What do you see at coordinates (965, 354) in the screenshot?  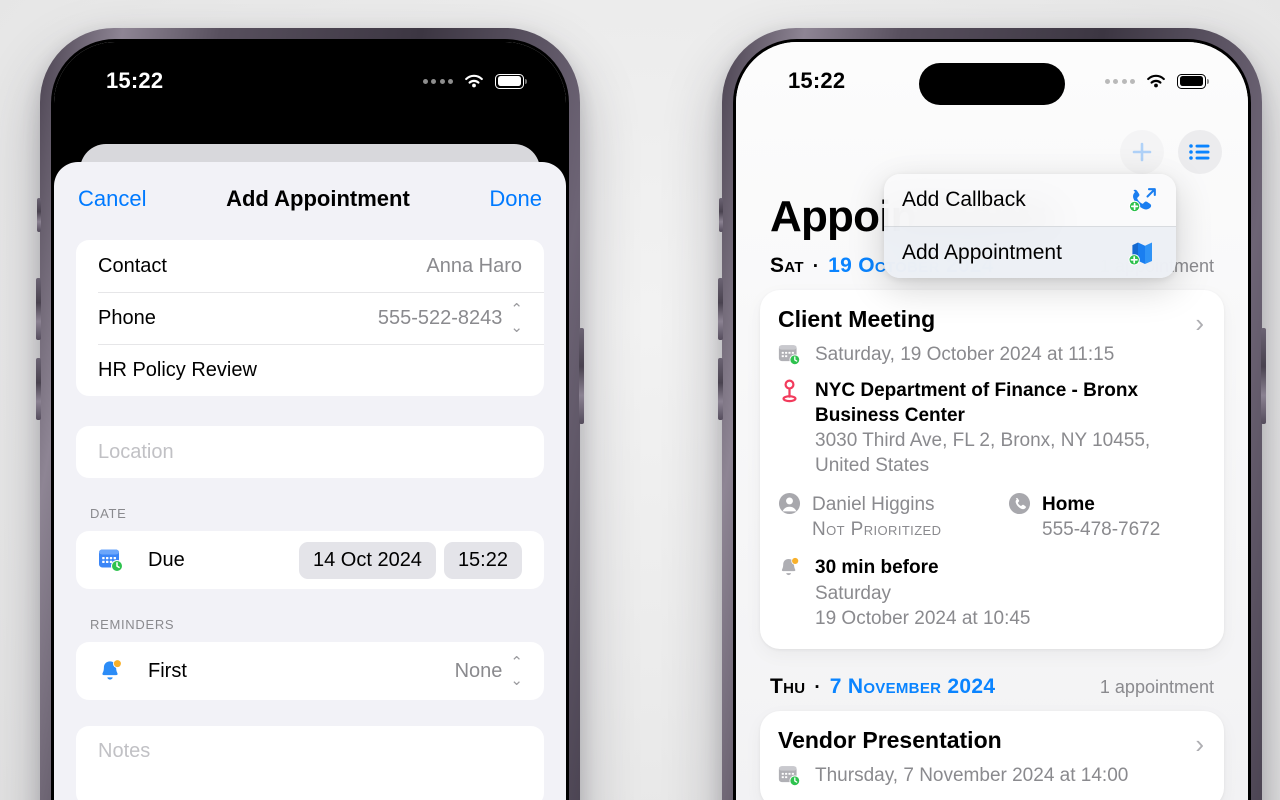 I see `appointment-datetime: Saturday, 19 October 2024 at 11:15` at bounding box center [965, 354].